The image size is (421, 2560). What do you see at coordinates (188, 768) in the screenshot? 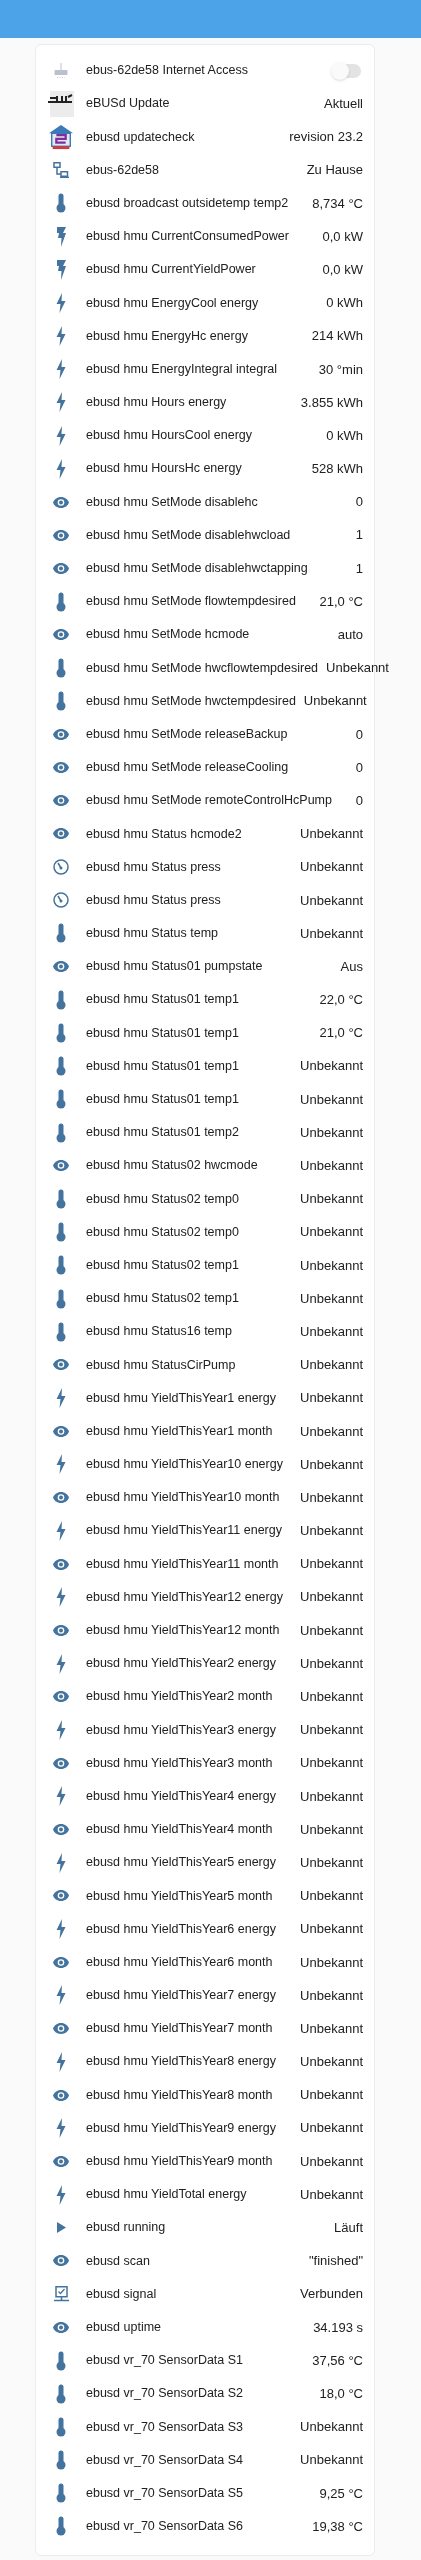
I see `entity-name: ebusd hmu SetMode releaseCooling` at bounding box center [188, 768].